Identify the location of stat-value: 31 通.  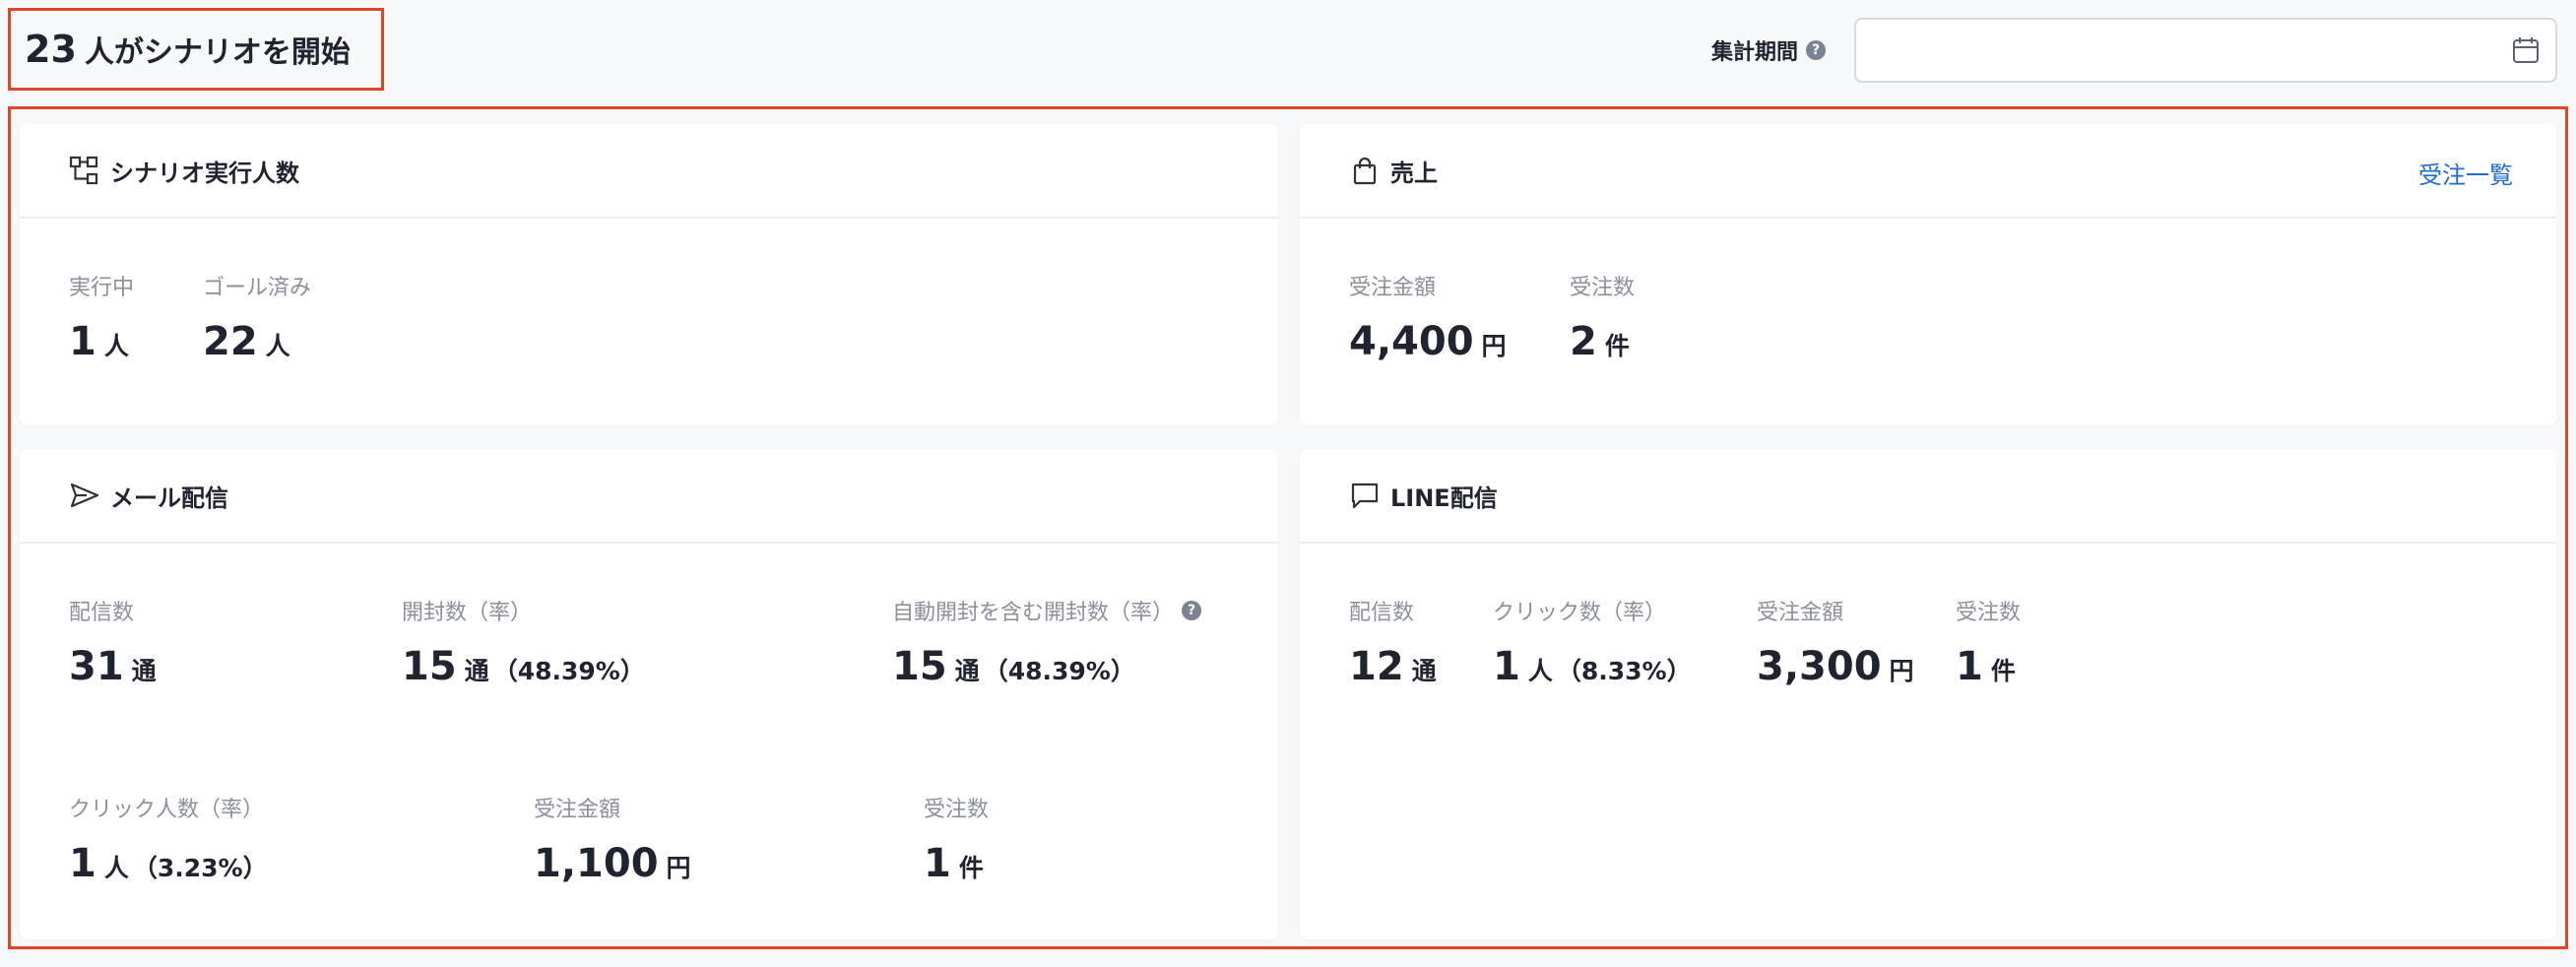
(113, 667).